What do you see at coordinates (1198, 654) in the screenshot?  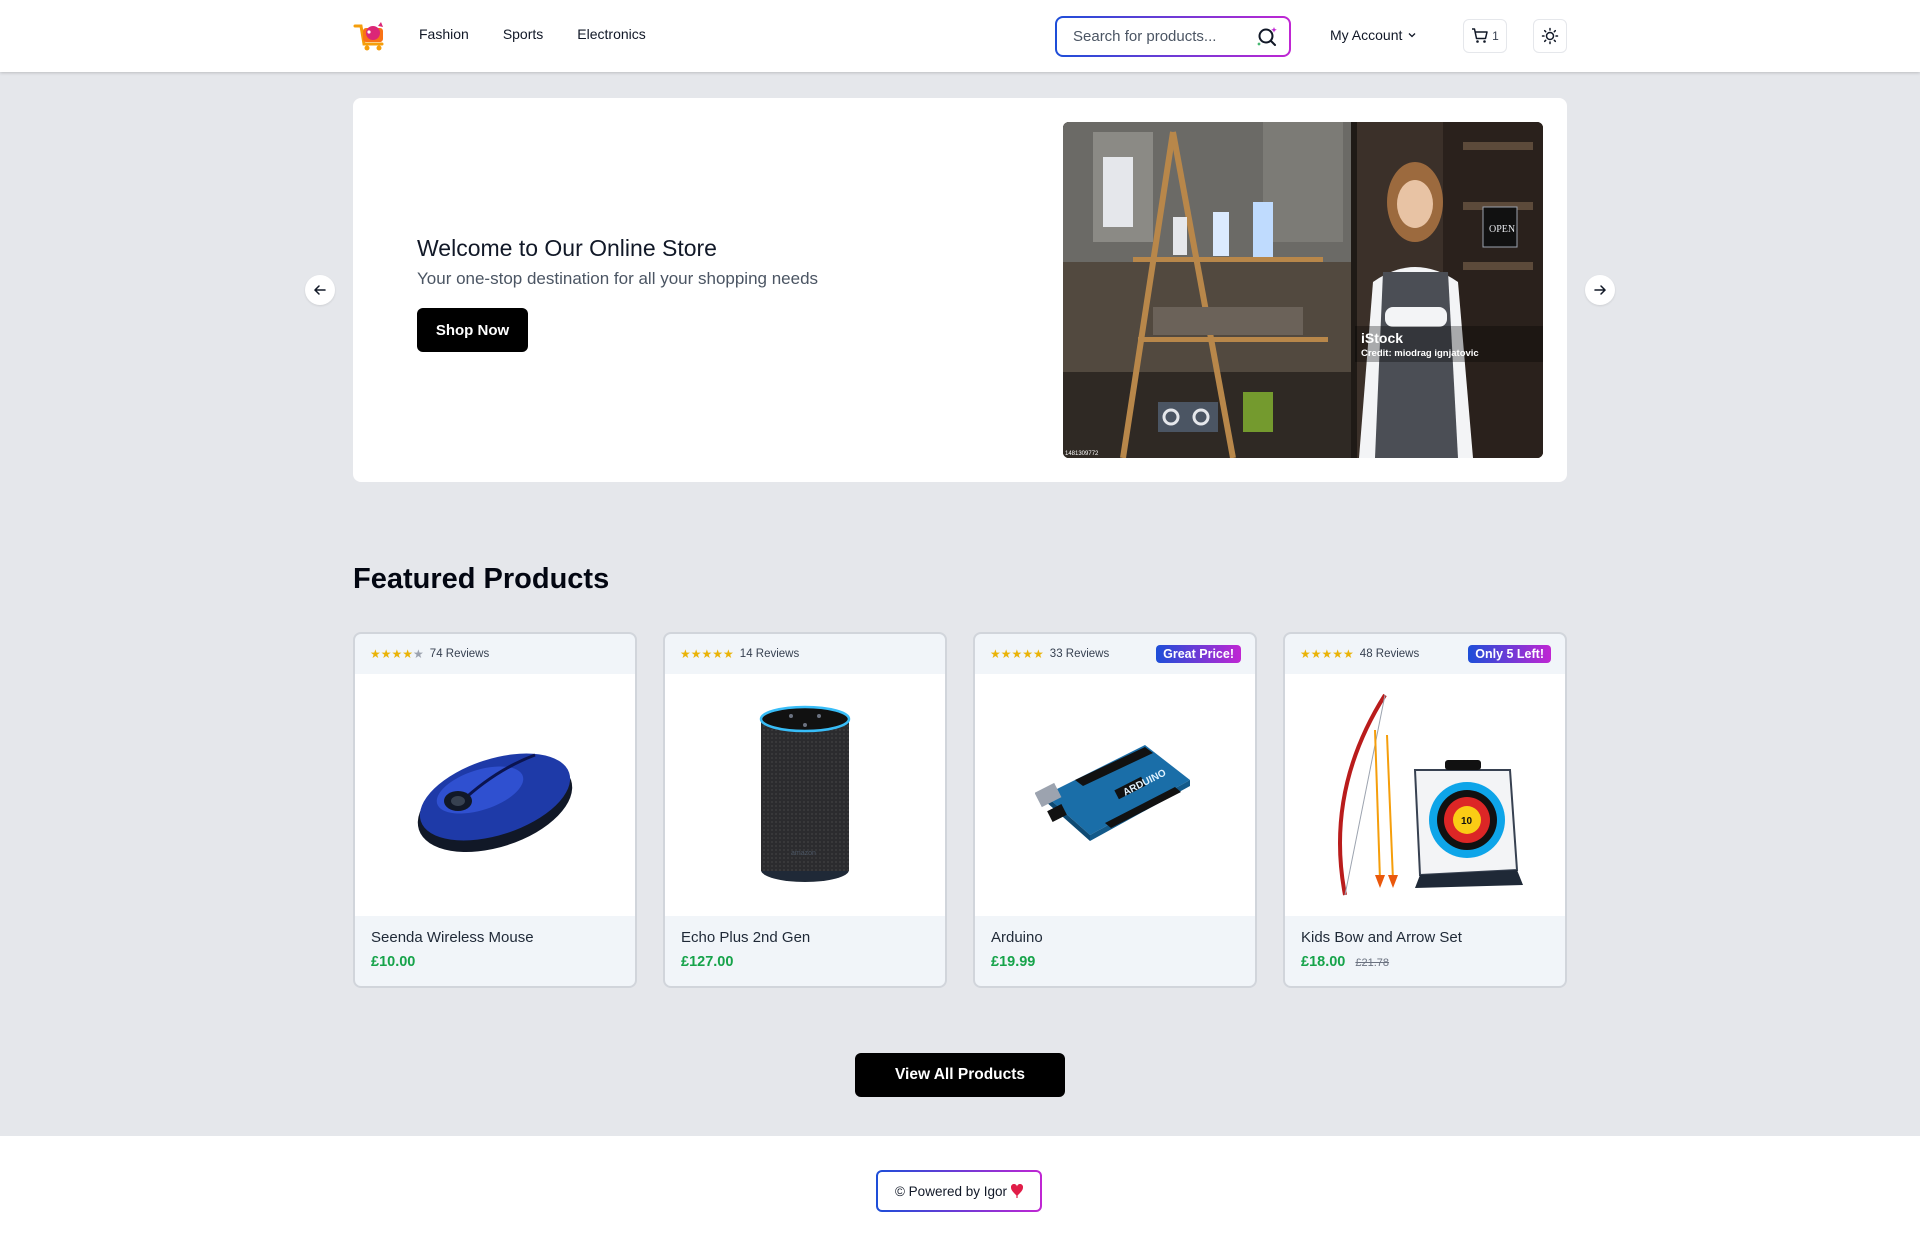 I see `product-badge: Great Price!` at bounding box center [1198, 654].